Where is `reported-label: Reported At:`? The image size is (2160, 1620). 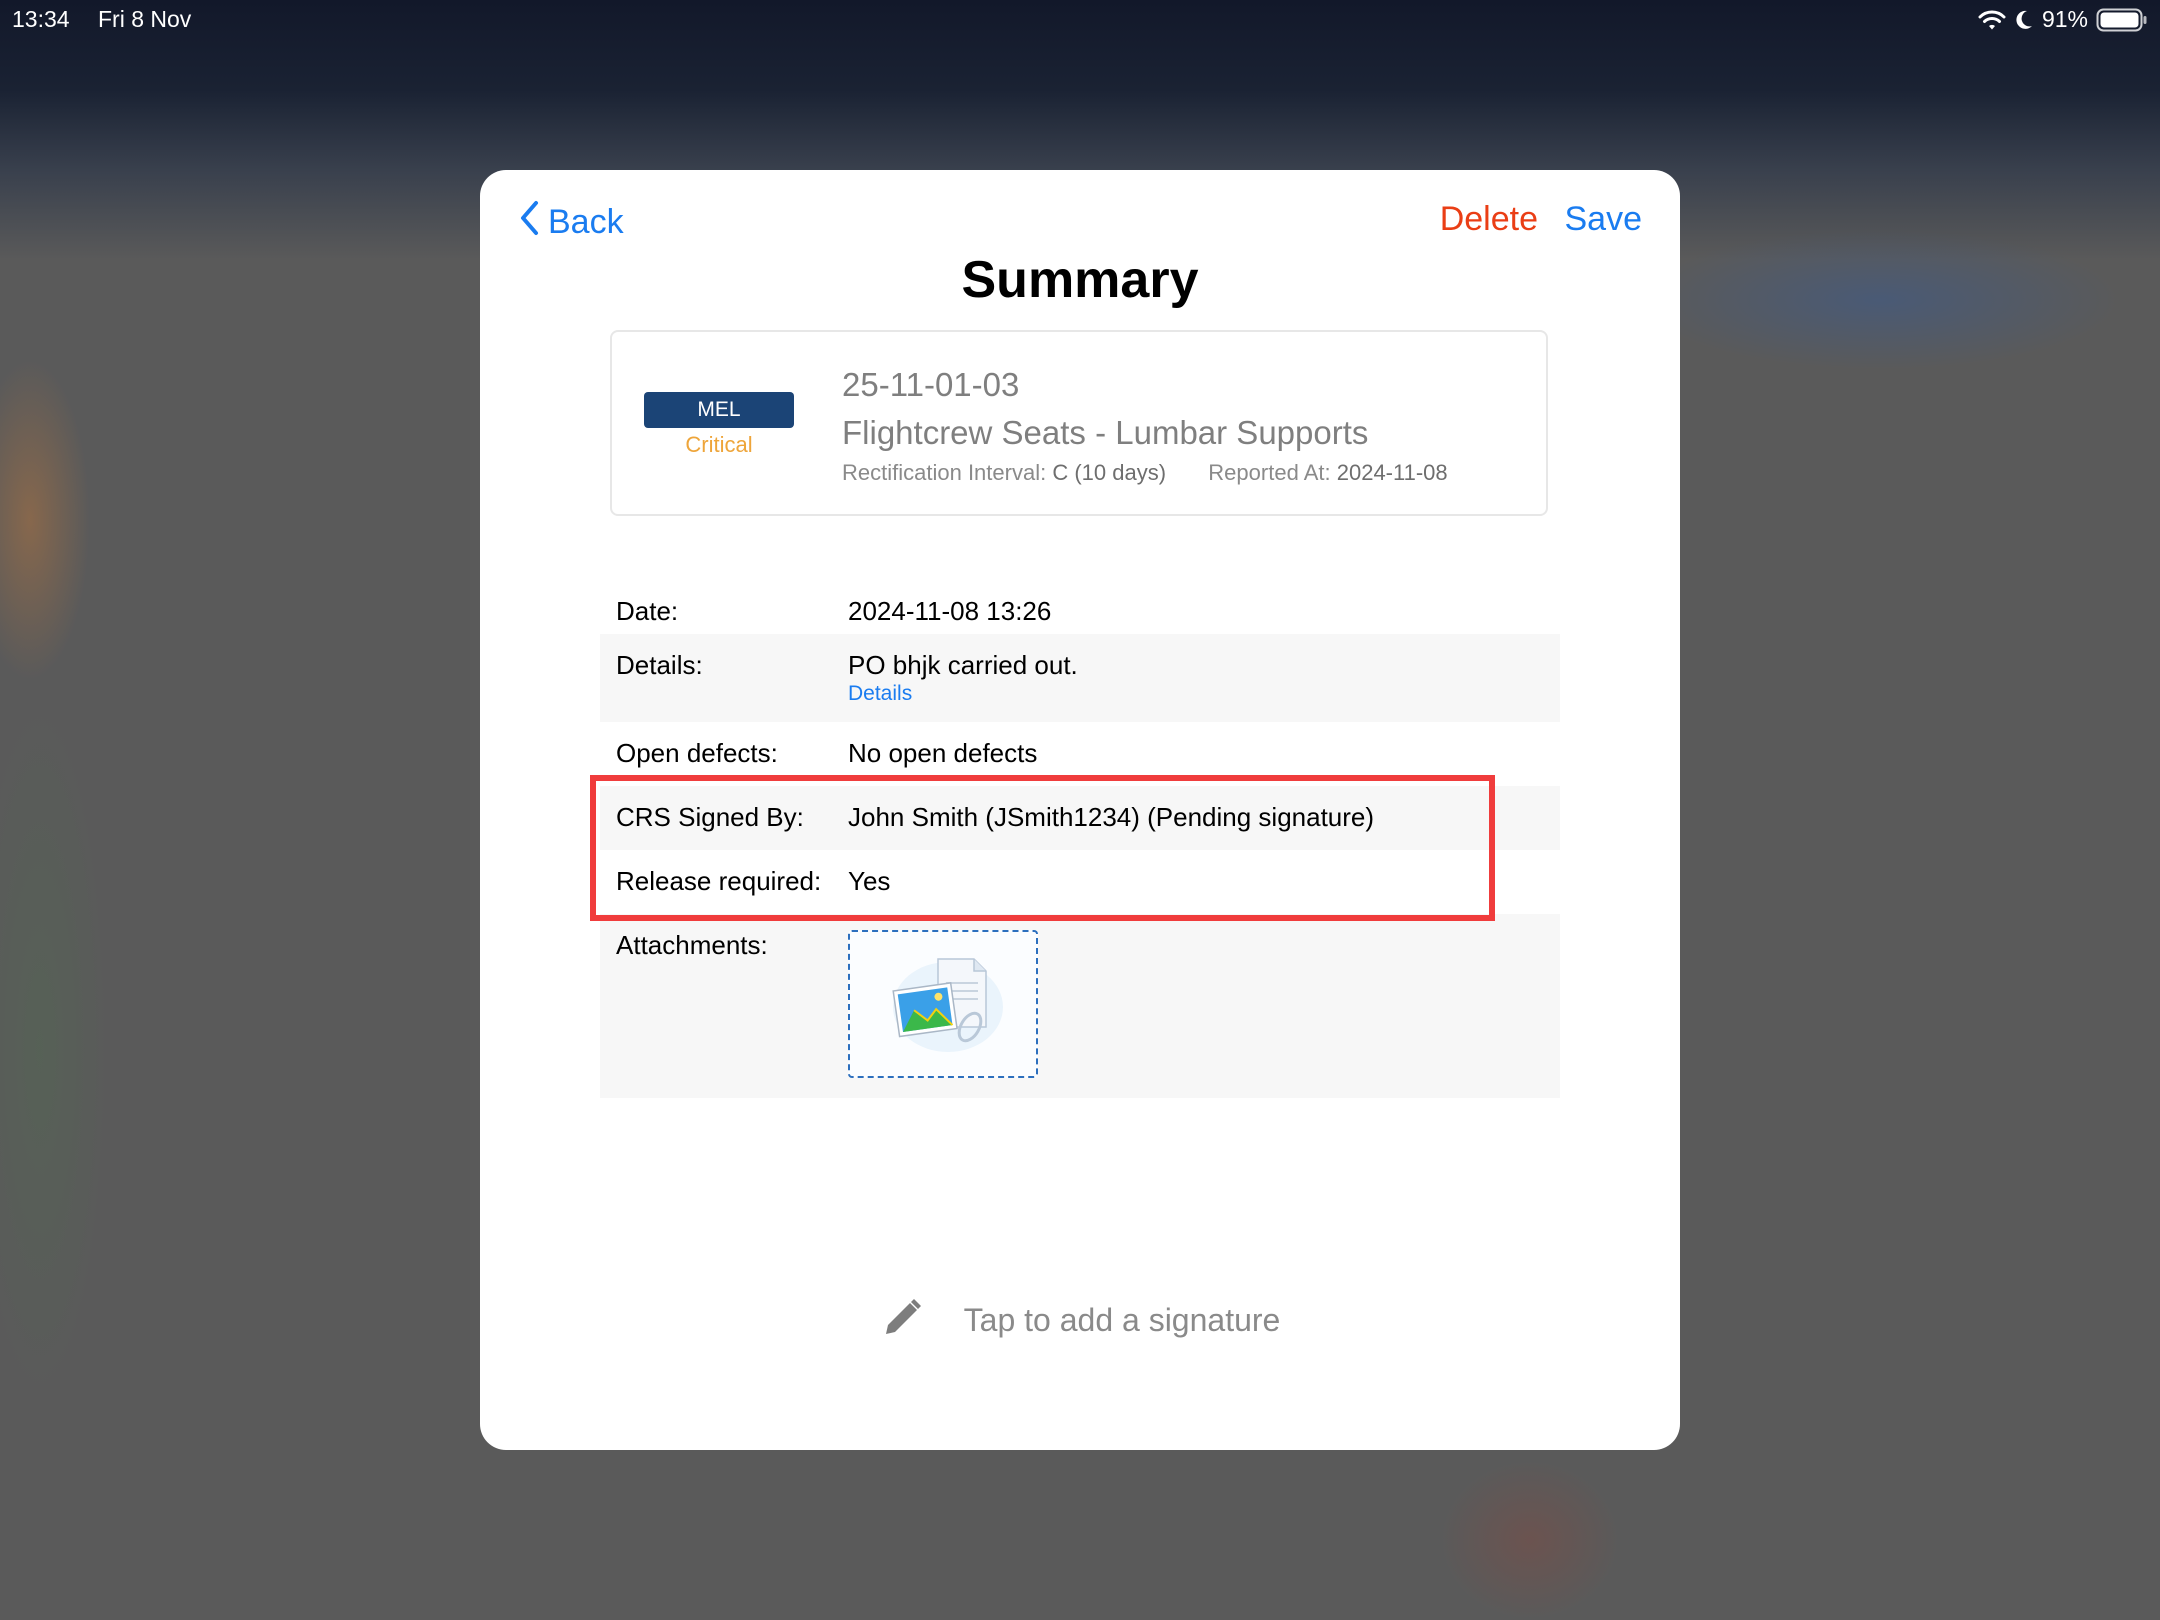 reported-label: Reported At: is located at coordinates (1269, 472).